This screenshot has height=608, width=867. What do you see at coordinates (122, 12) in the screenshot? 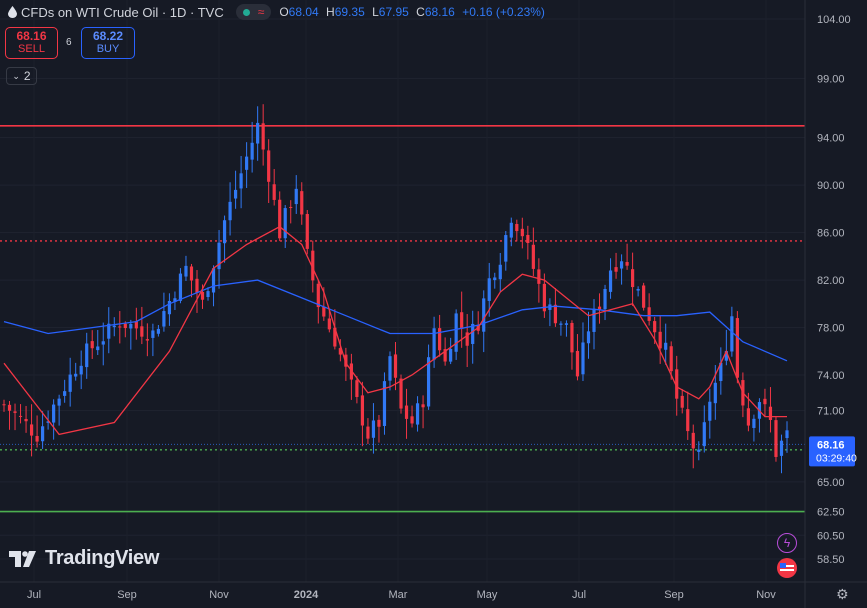
I see `symbol-title: CFDs on WTI Crude Oil · 1D · TVC` at bounding box center [122, 12].